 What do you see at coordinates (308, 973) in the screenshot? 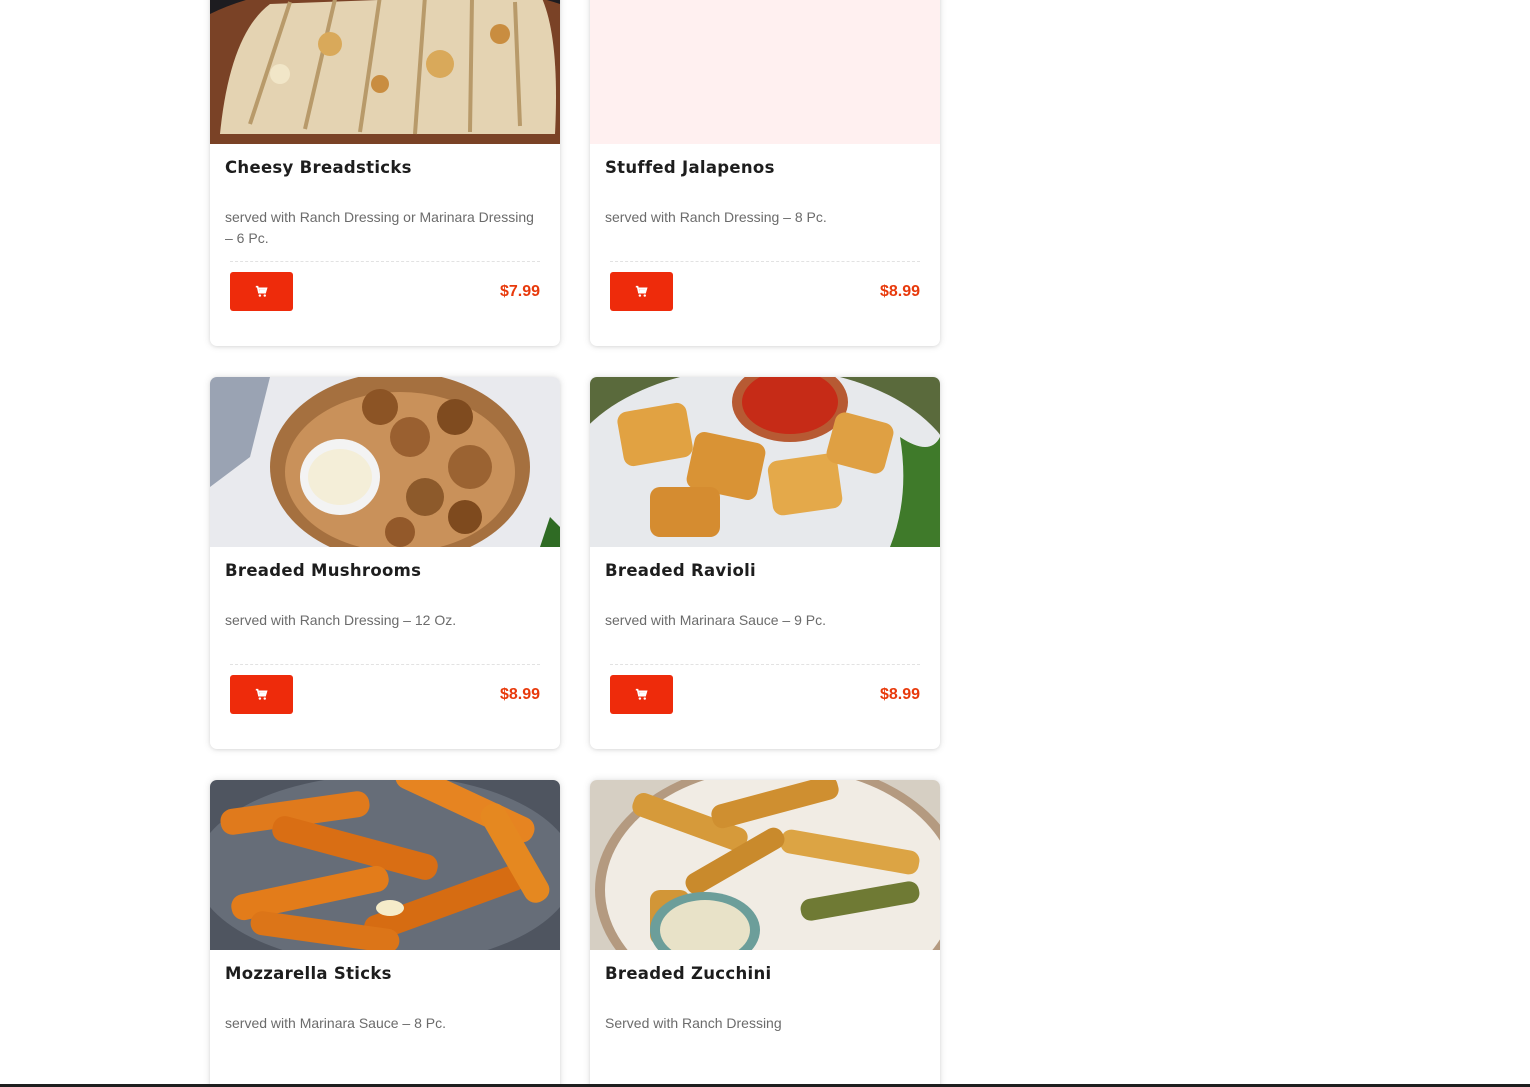
I see `item-title: Mozzarella Sticks` at bounding box center [308, 973].